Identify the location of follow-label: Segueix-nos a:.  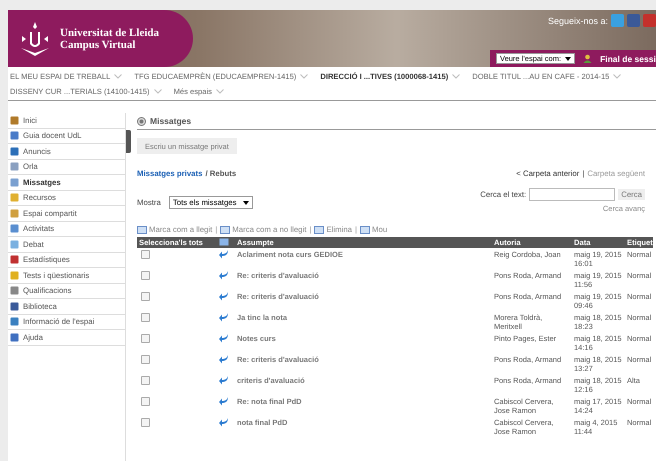
(578, 21).